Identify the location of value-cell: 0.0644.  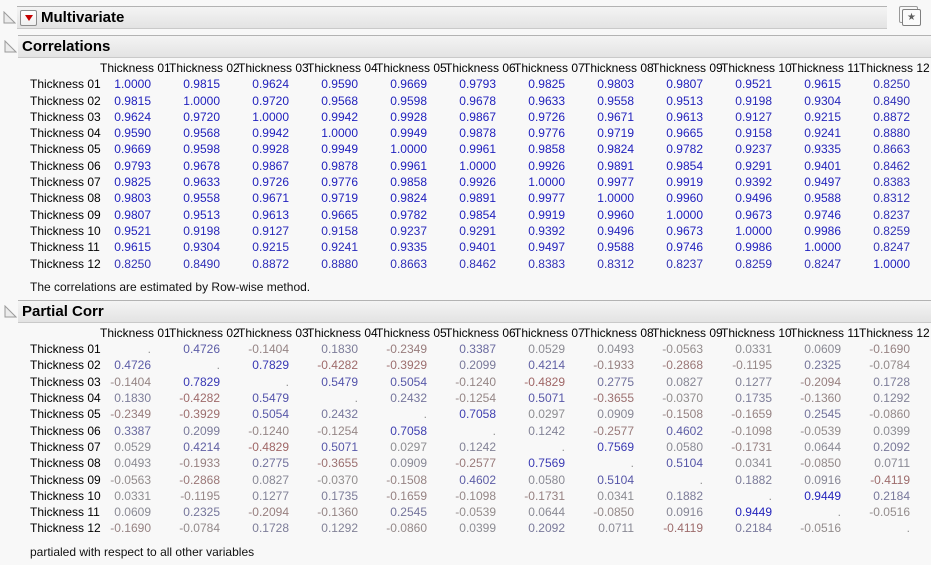
(822, 446).